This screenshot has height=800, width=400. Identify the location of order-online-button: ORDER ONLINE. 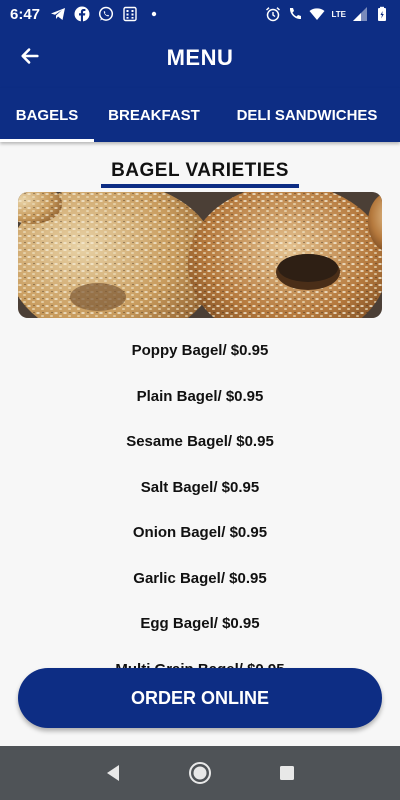
(200, 698).